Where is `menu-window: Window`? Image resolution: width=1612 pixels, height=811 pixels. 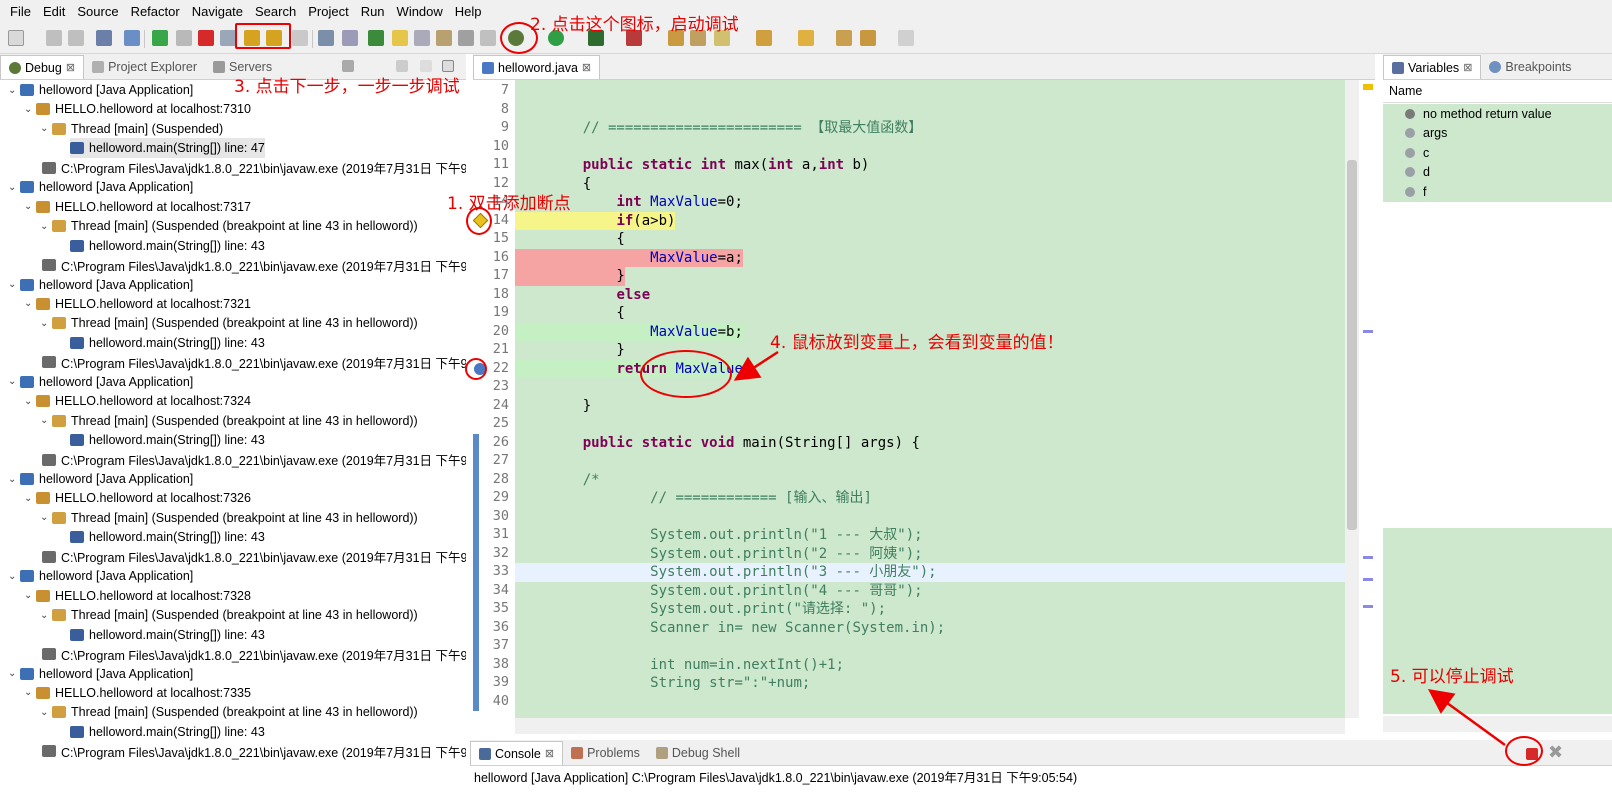
menu-window: Window is located at coordinates (420, 11).